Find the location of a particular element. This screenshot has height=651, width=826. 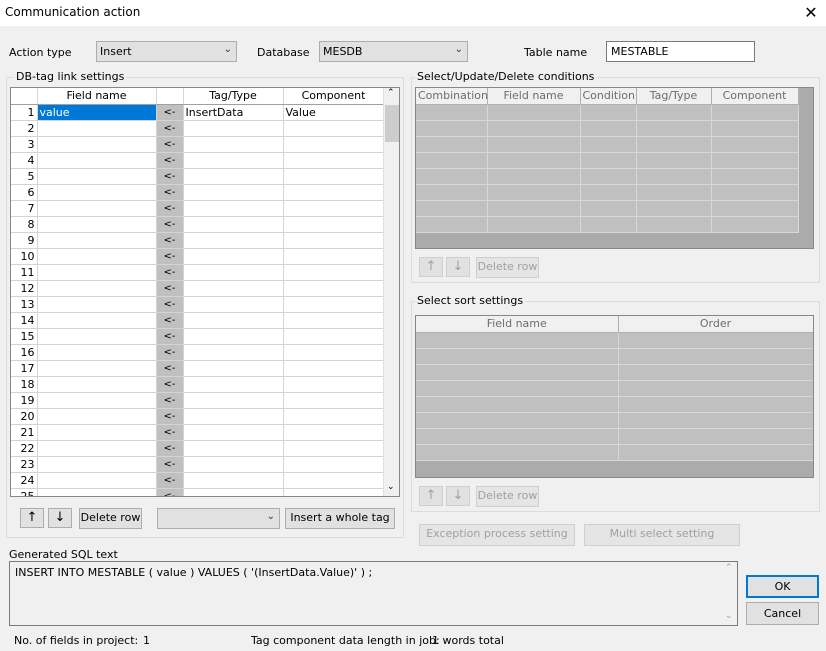

action-type-dropdown: Insert ⌄ is located at coordinates (166, 51).